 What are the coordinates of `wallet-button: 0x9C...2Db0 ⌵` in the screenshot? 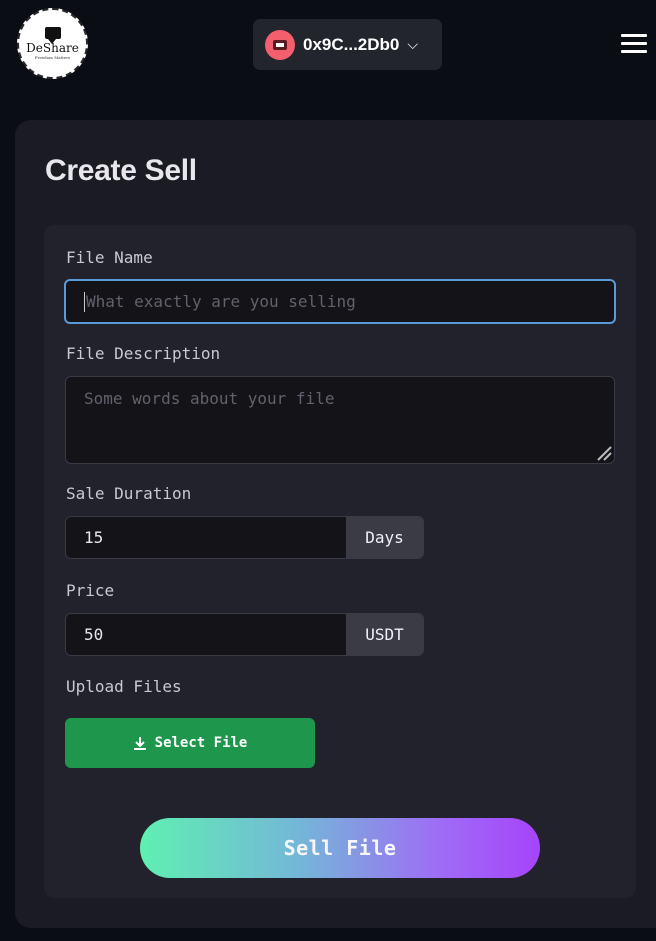 It's located at (347, 44).